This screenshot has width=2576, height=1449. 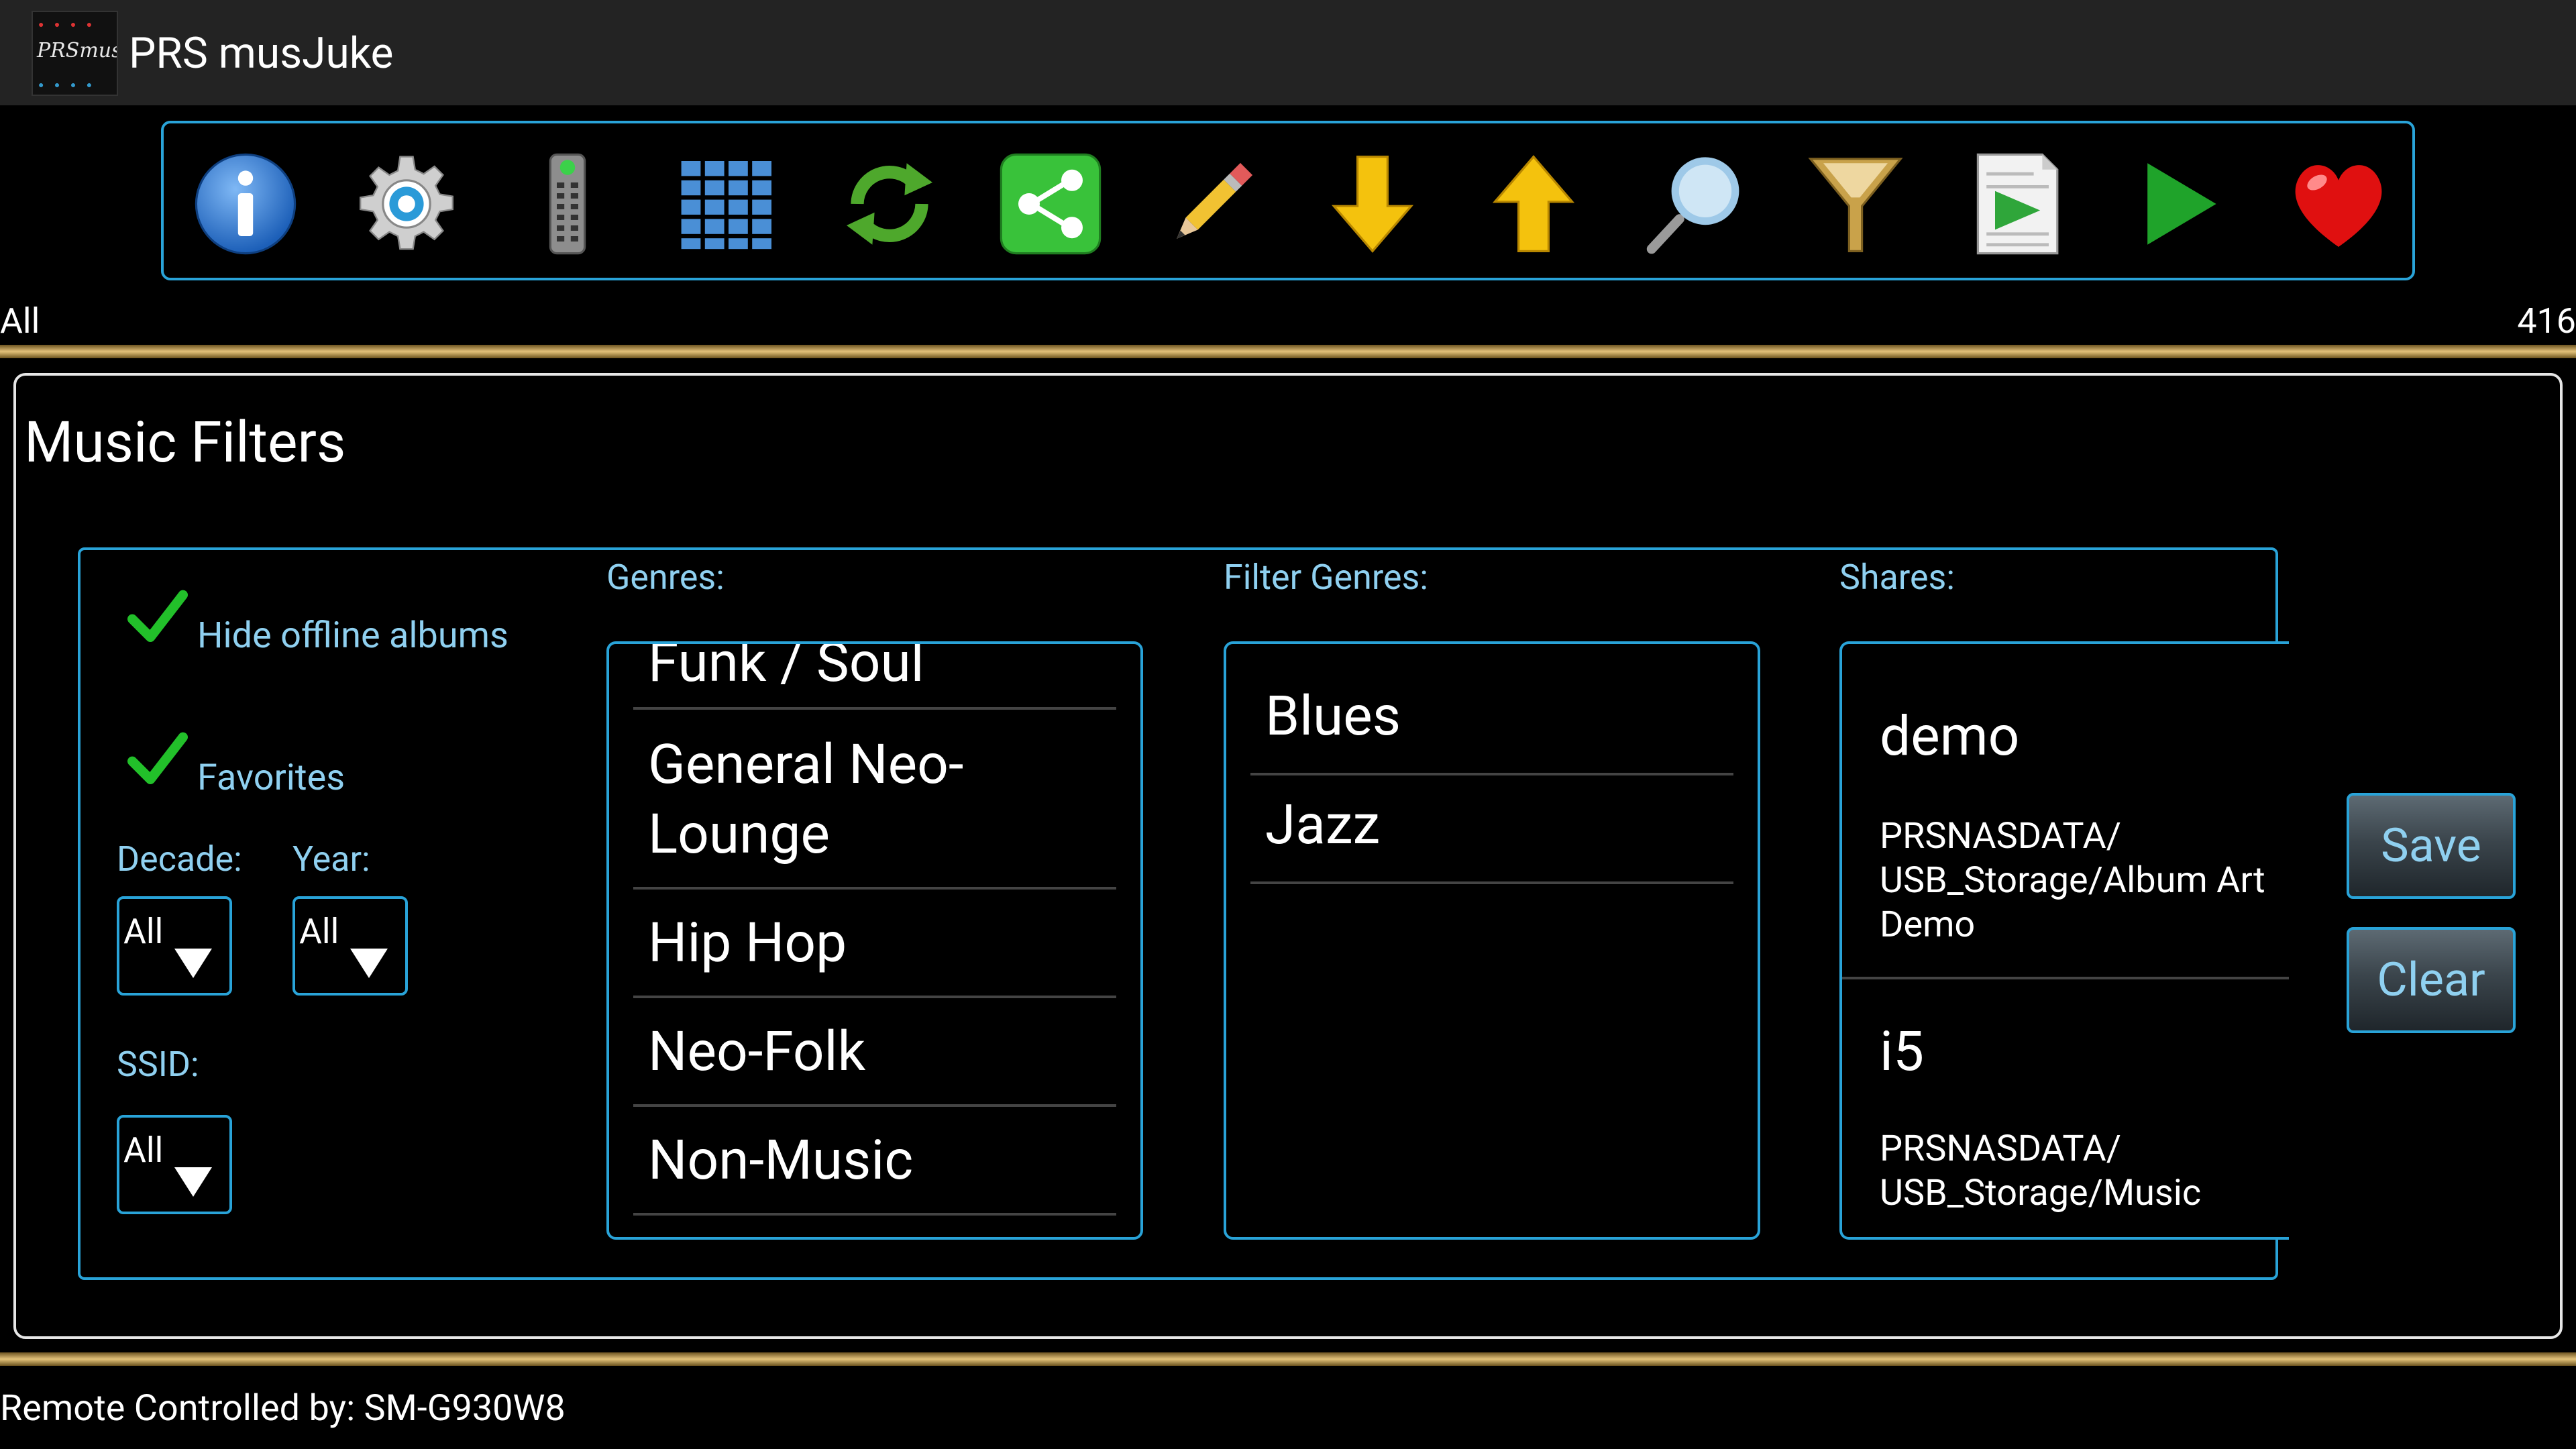 What do you see at coordinates (245, 204) in the screenshot?
I see `info-icon` at bounding box center [245, 204].